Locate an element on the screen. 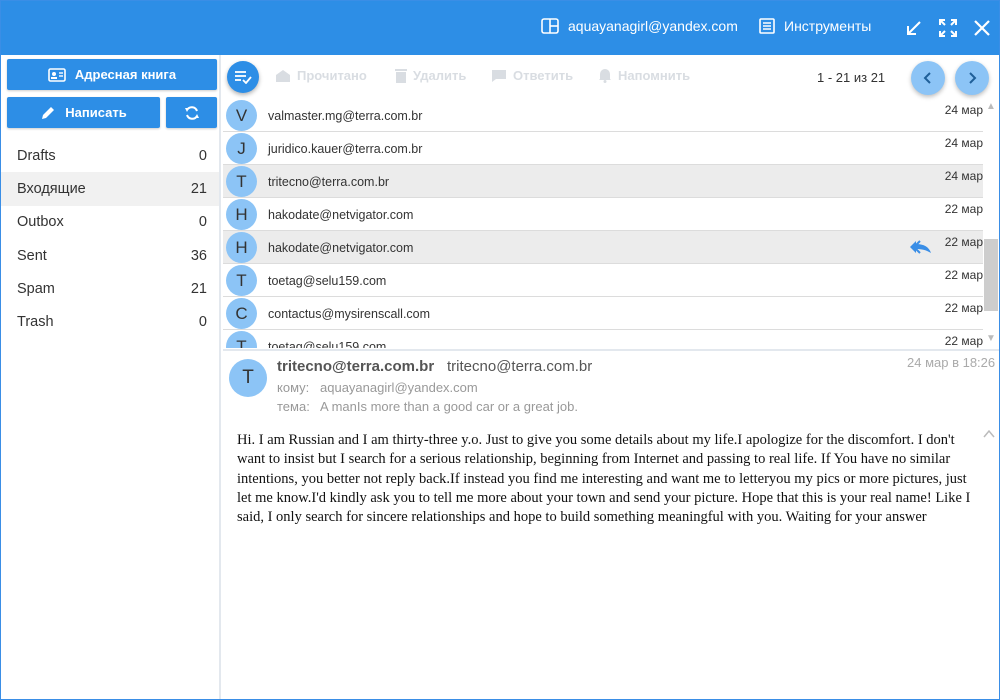  message-sender: tritecno@terra.com.br is located at coordinates (329, 182).